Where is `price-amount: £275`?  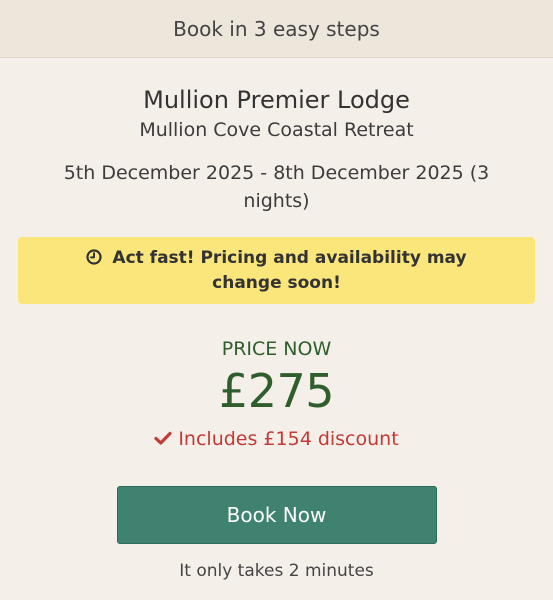
price-amount: £275 is located at coordinates (276, 391).